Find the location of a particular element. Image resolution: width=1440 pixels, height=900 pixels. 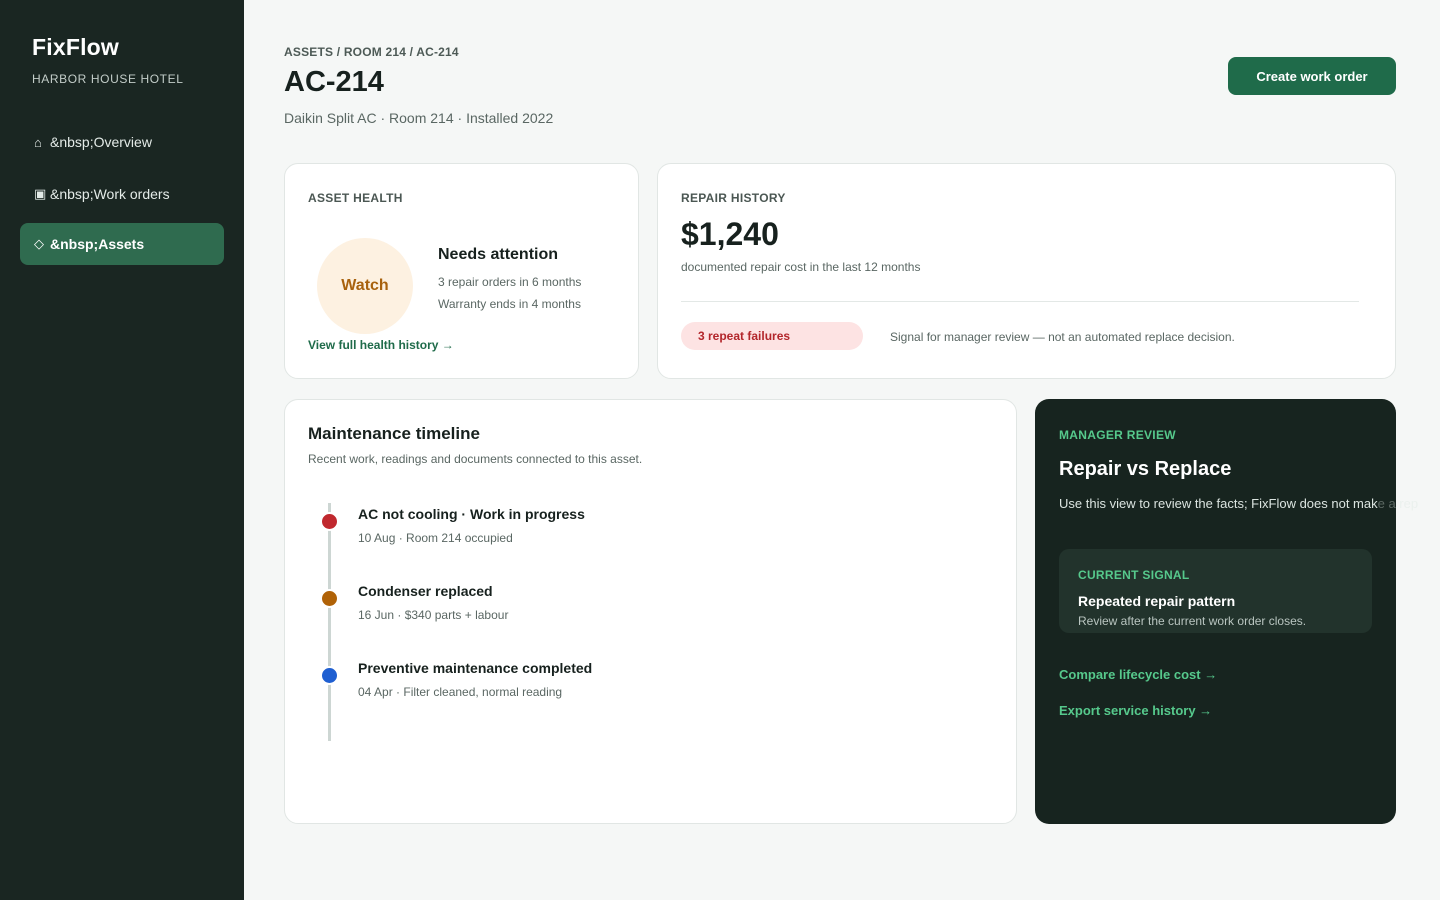

health-detail-line: Warranty ends in 4 months is located at coordinates (509, 304).